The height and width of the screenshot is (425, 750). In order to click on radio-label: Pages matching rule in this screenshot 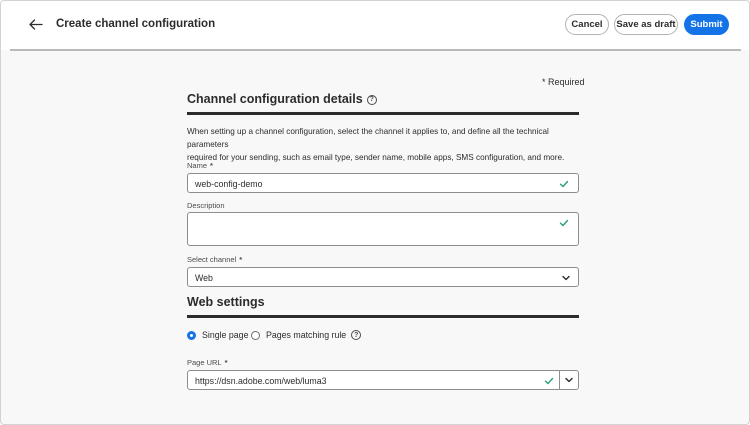, I will do `click(306, 335)`.